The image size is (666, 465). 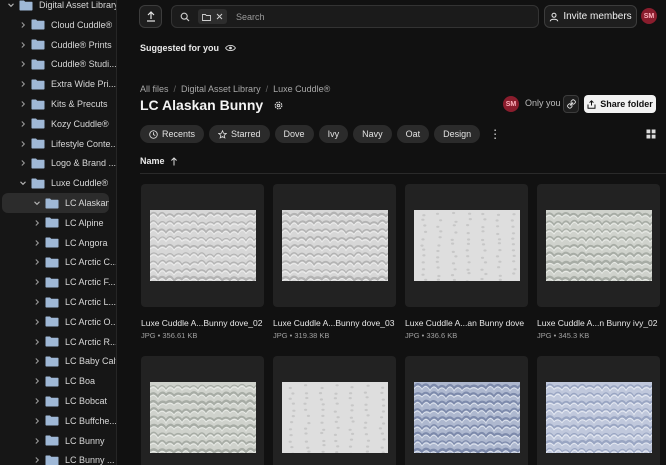 I want to click on sidebar-item: LC Baby Calf, so click(x=58, y=361).